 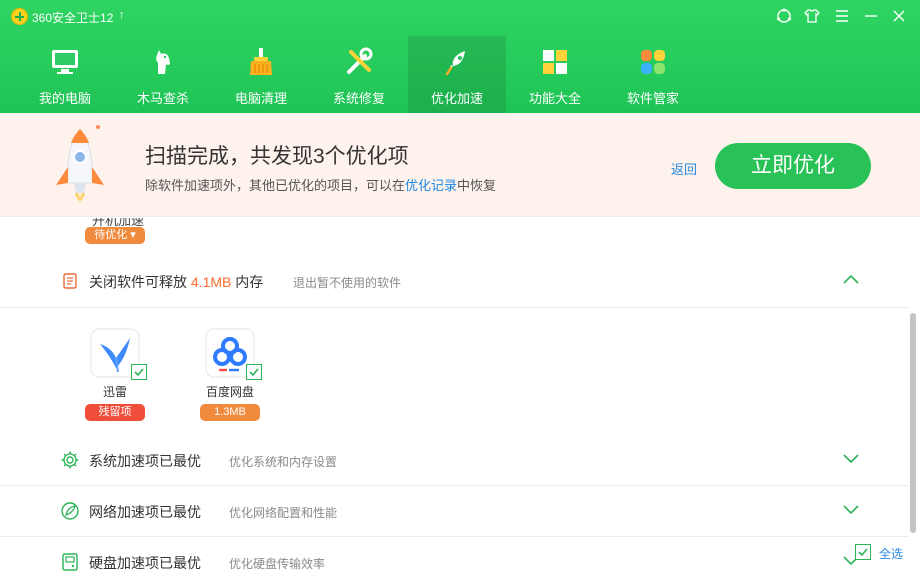 What do you see at coordinates (275, 185) in the screenshot?
I see `banner-subtitle-text: 除软件加速项外，其他已优化的项目，可以在` at bounding box center [275, 185].